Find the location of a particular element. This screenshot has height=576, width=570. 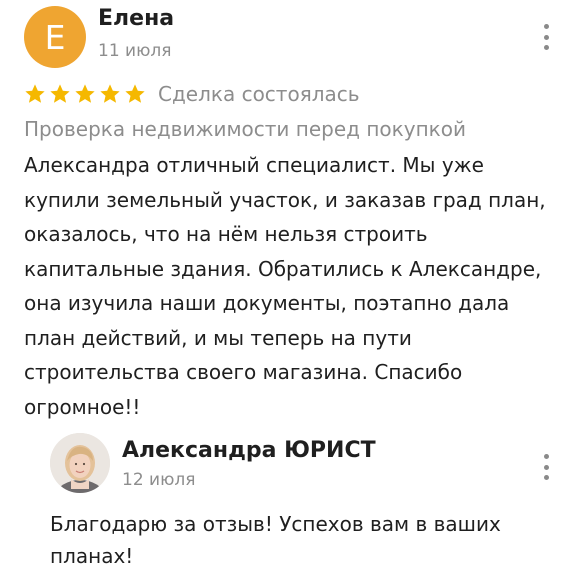

reply-avatar is located at coordinates (80, 463).